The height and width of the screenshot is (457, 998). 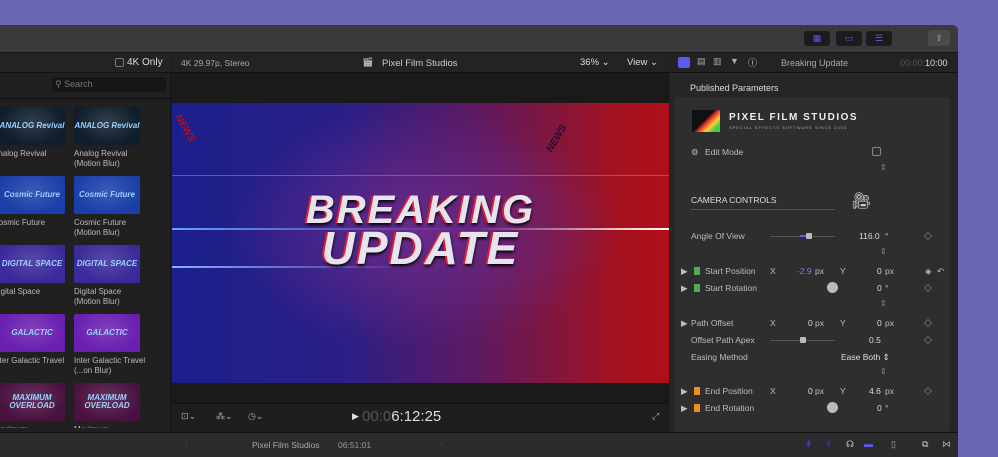 What do you see at coordinates (402, 416) in the screenshot?
I see `timecode-display: 00:06:12:25` at bounding box center [402, 416].